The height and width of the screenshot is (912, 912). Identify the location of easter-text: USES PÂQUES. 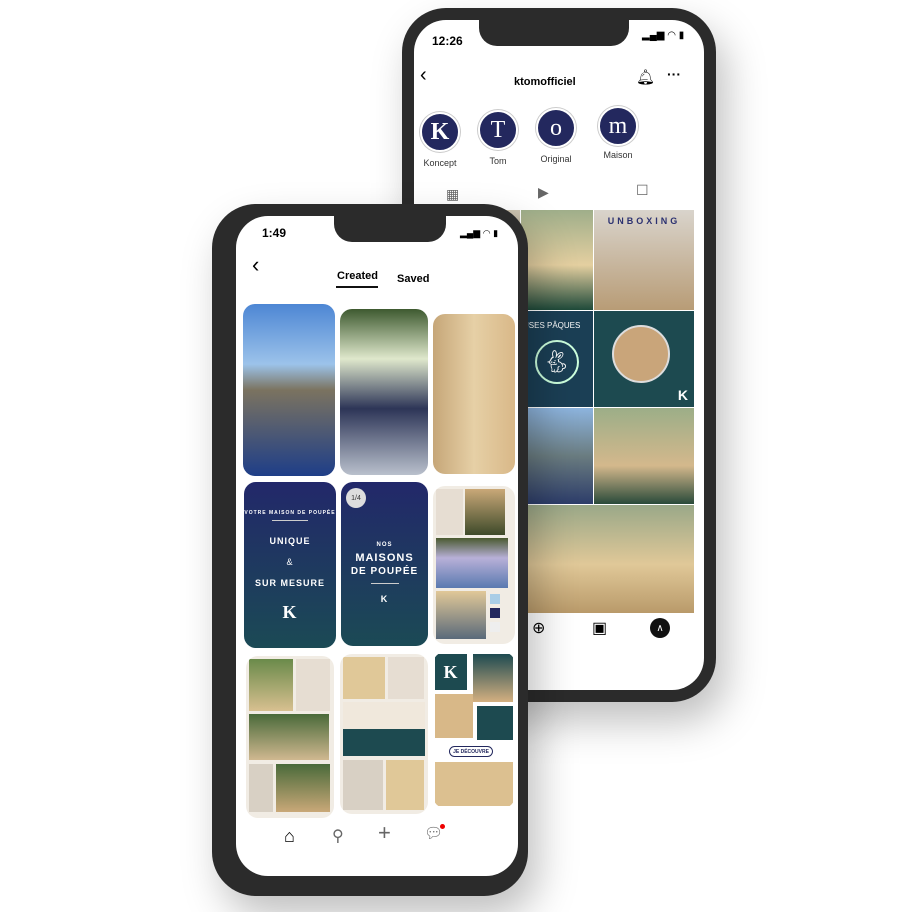
(552, 325).